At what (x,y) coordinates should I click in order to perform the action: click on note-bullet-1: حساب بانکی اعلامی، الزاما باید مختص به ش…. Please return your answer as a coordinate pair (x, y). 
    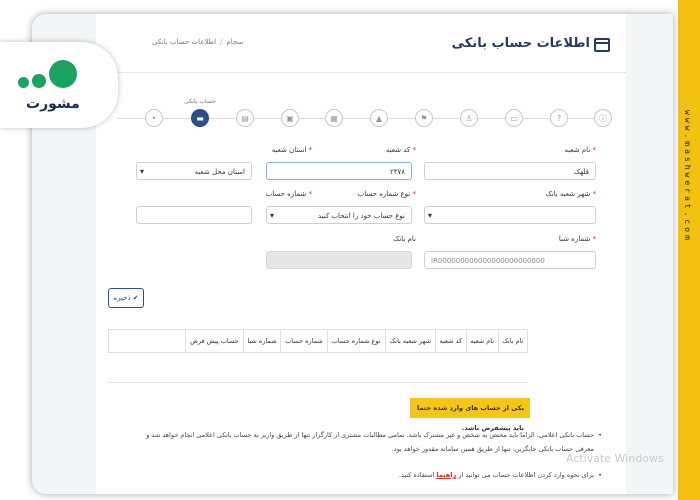
    Looking at the image, I should click on (368, 442).